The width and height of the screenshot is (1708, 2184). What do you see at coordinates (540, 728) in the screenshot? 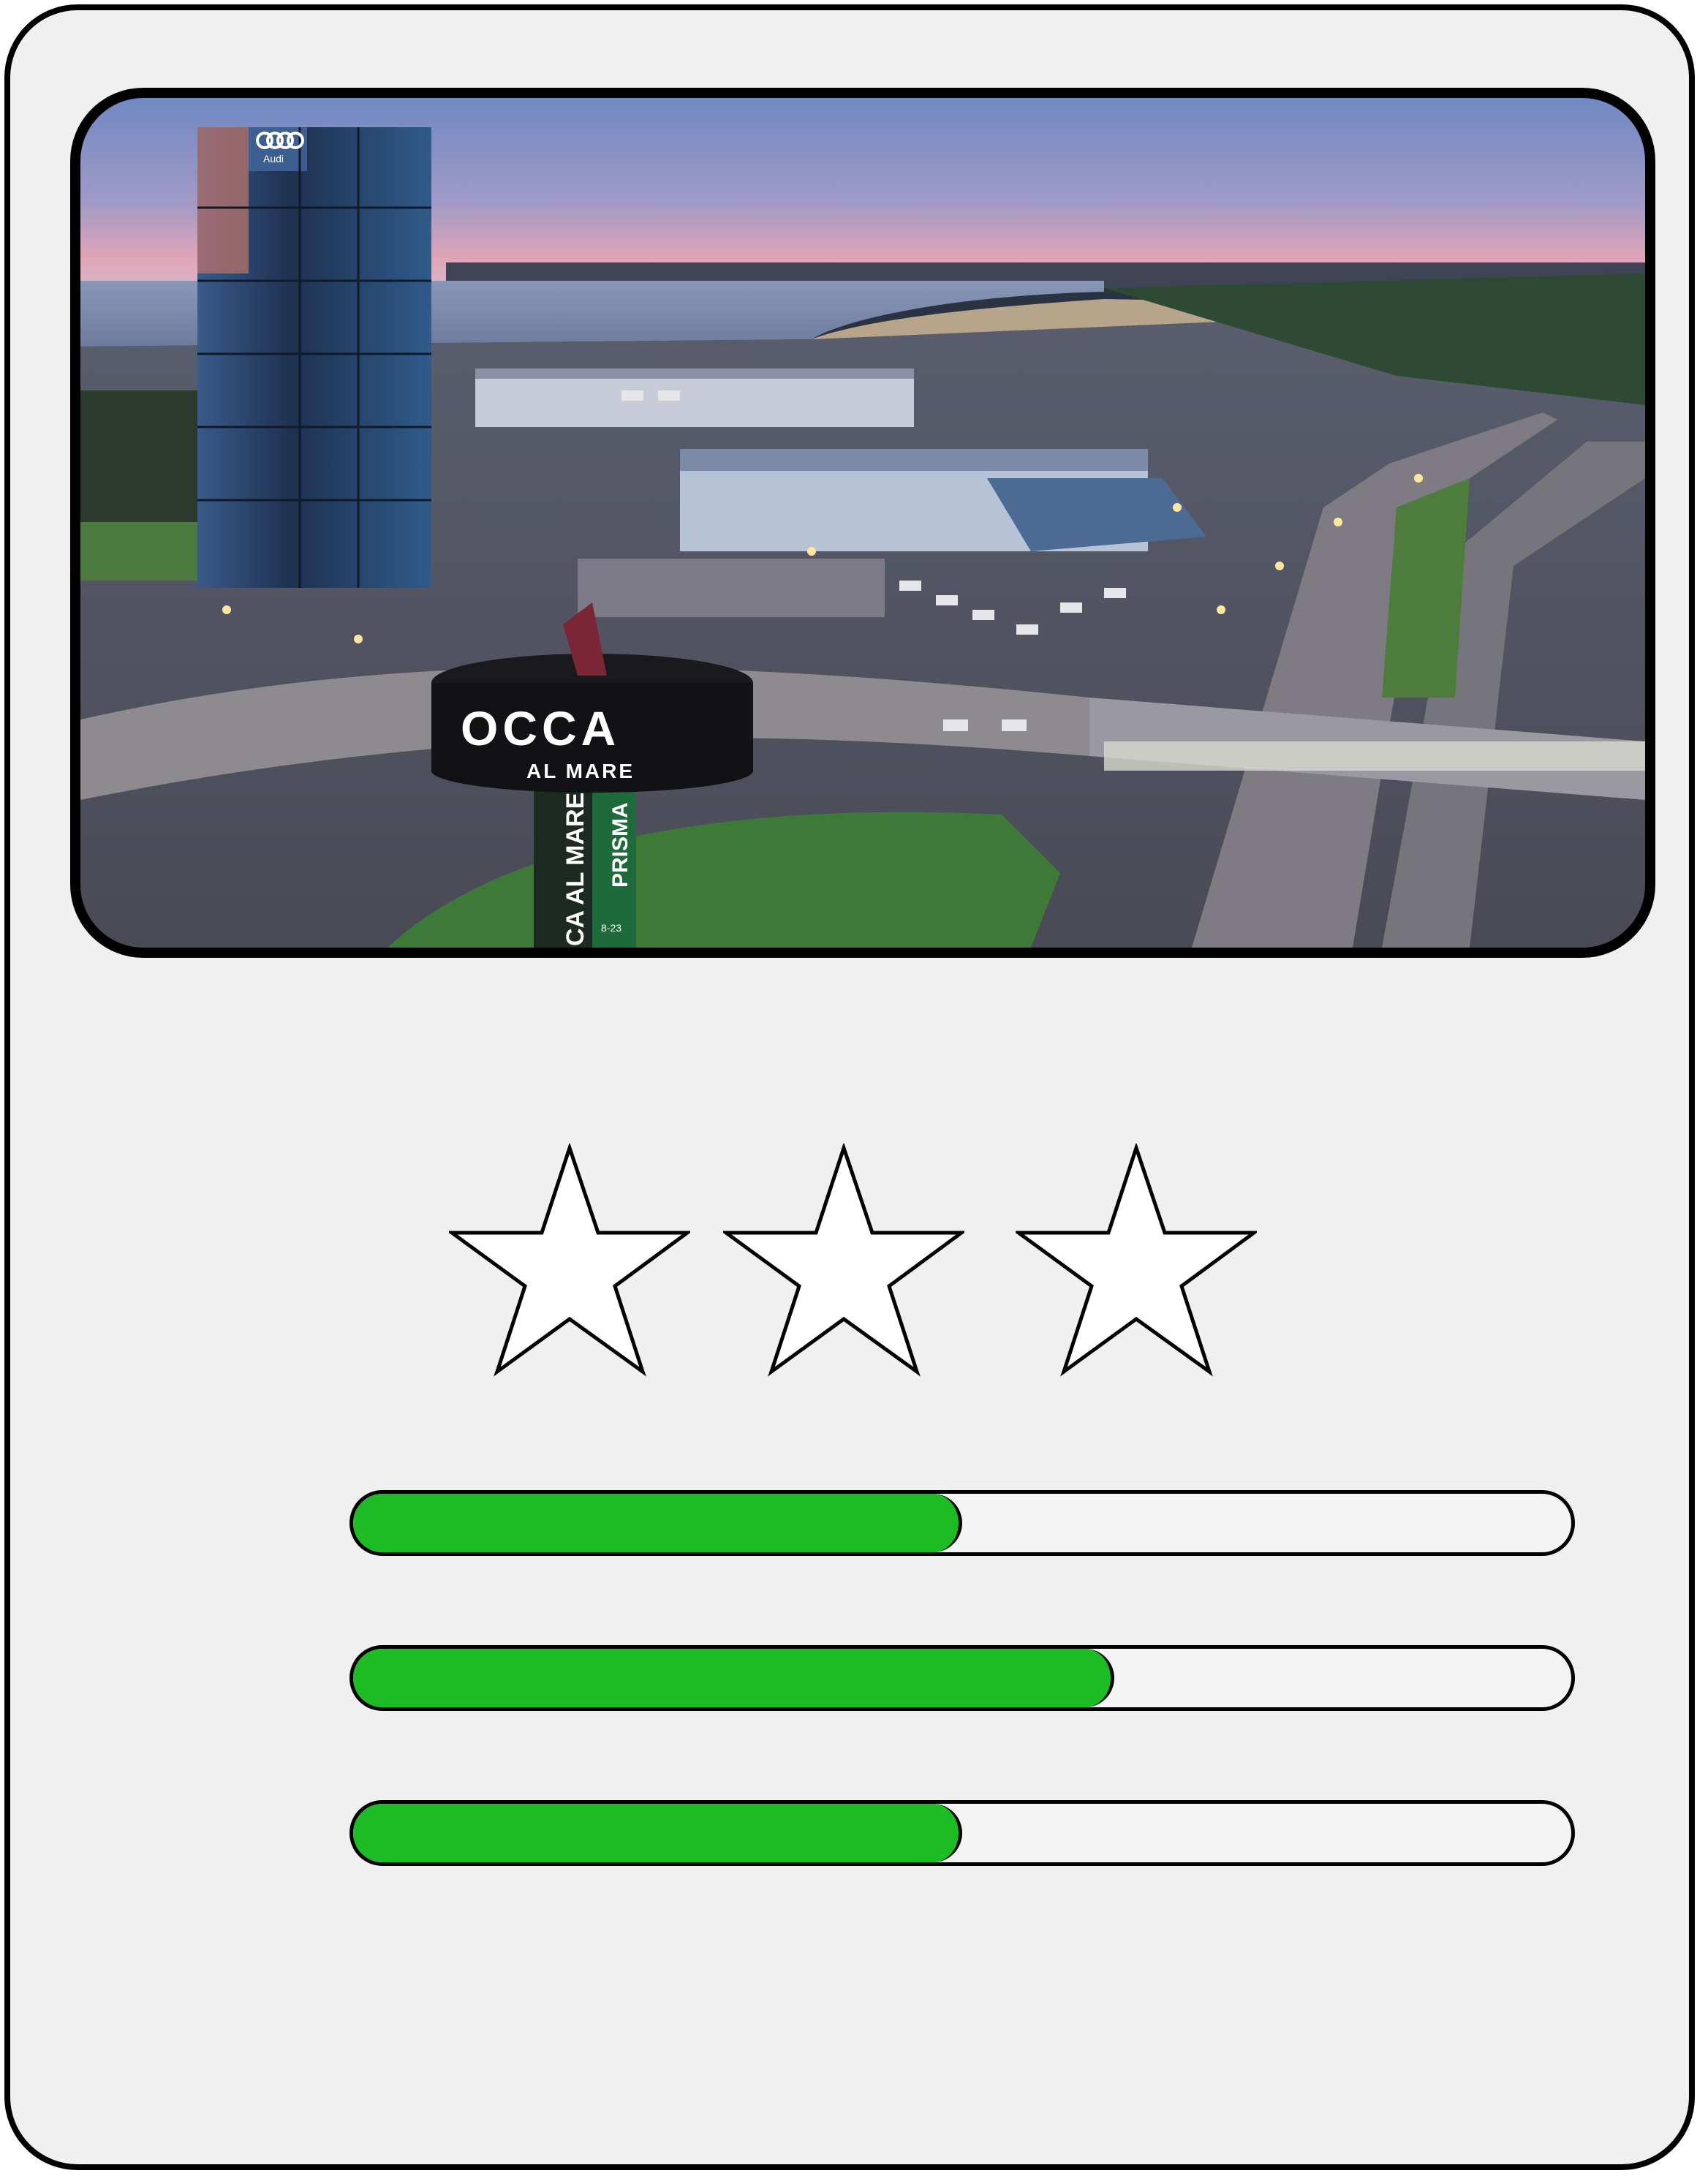
I see `svg-text: OCCA` at bounding box center [540, 728].